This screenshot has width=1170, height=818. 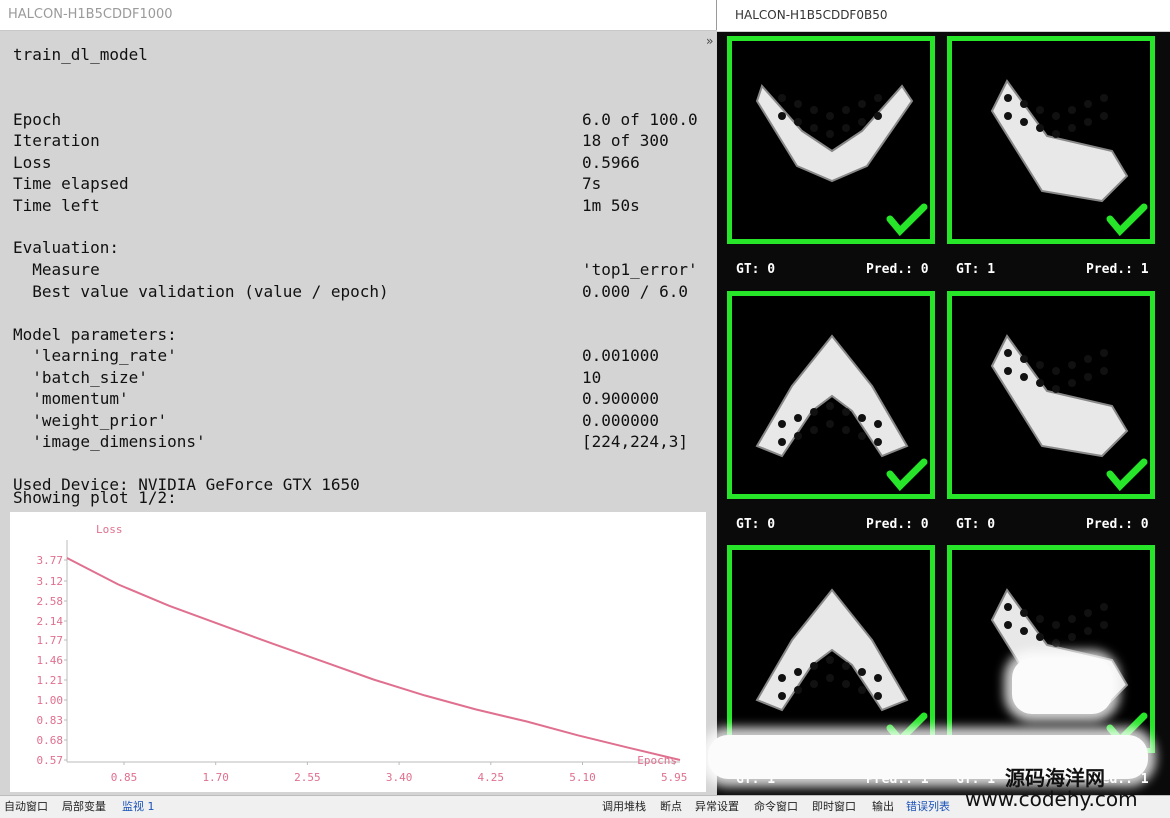 I want to click on watermark-url: www.codehy.com, so click(x=1051, y=799).